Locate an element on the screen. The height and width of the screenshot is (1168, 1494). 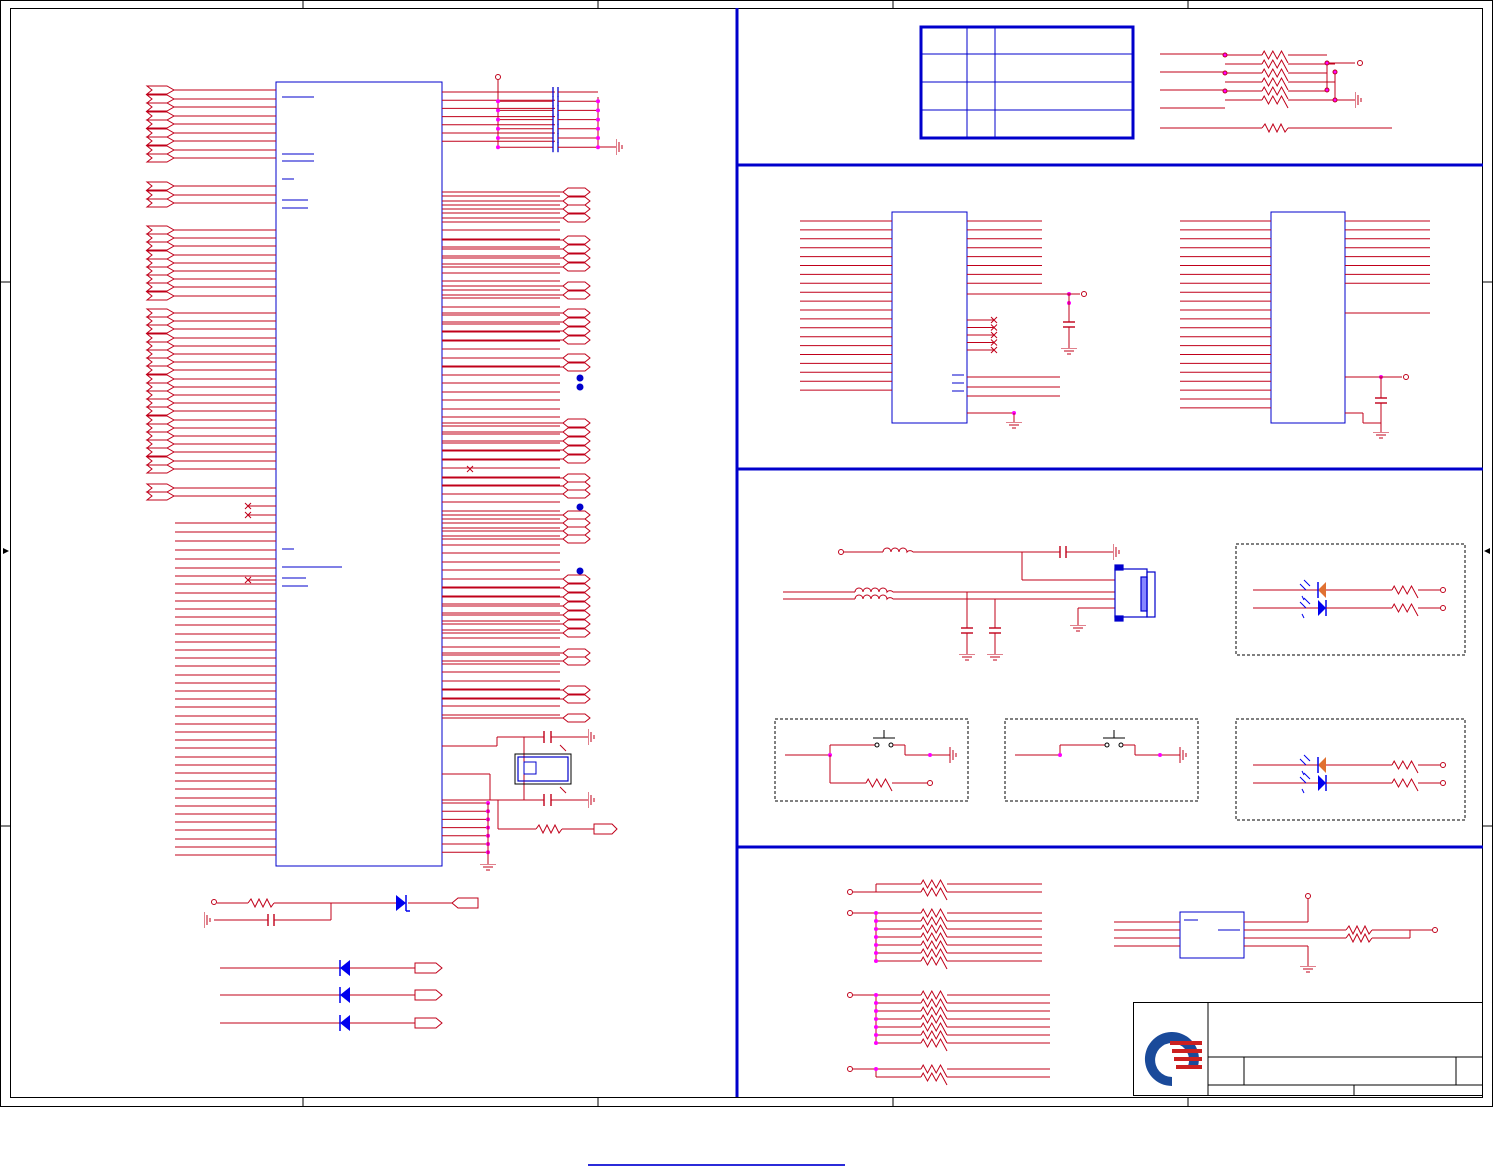
diode-array is located at coordinates (331, 995).